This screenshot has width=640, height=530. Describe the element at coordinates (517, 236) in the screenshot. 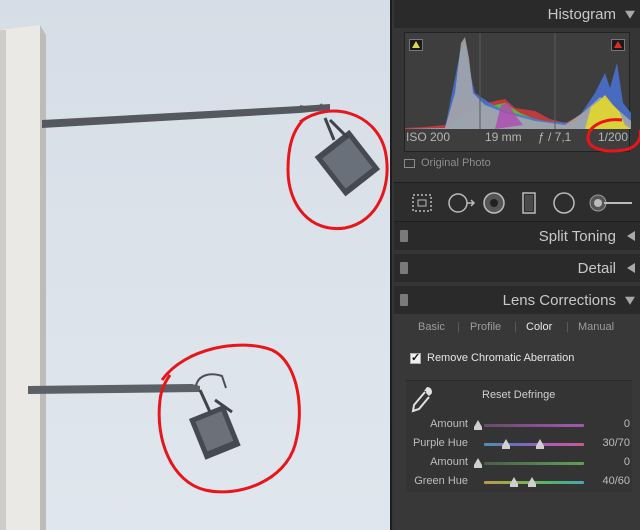

I see `split-toning-header: Split Toning` at that location.